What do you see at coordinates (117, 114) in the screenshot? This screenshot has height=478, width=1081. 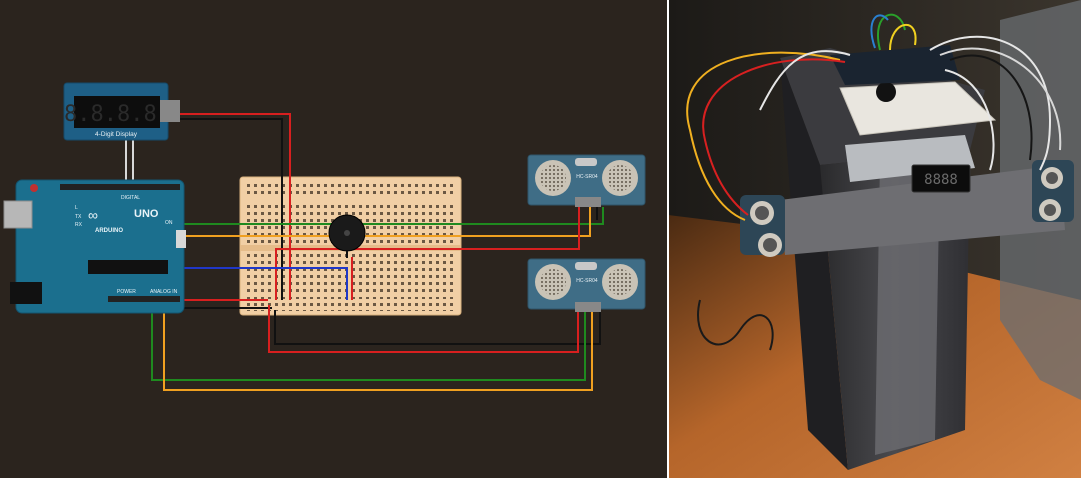 I see `display-digits: 8.8.8.8.` at bounding box center [117, 114].